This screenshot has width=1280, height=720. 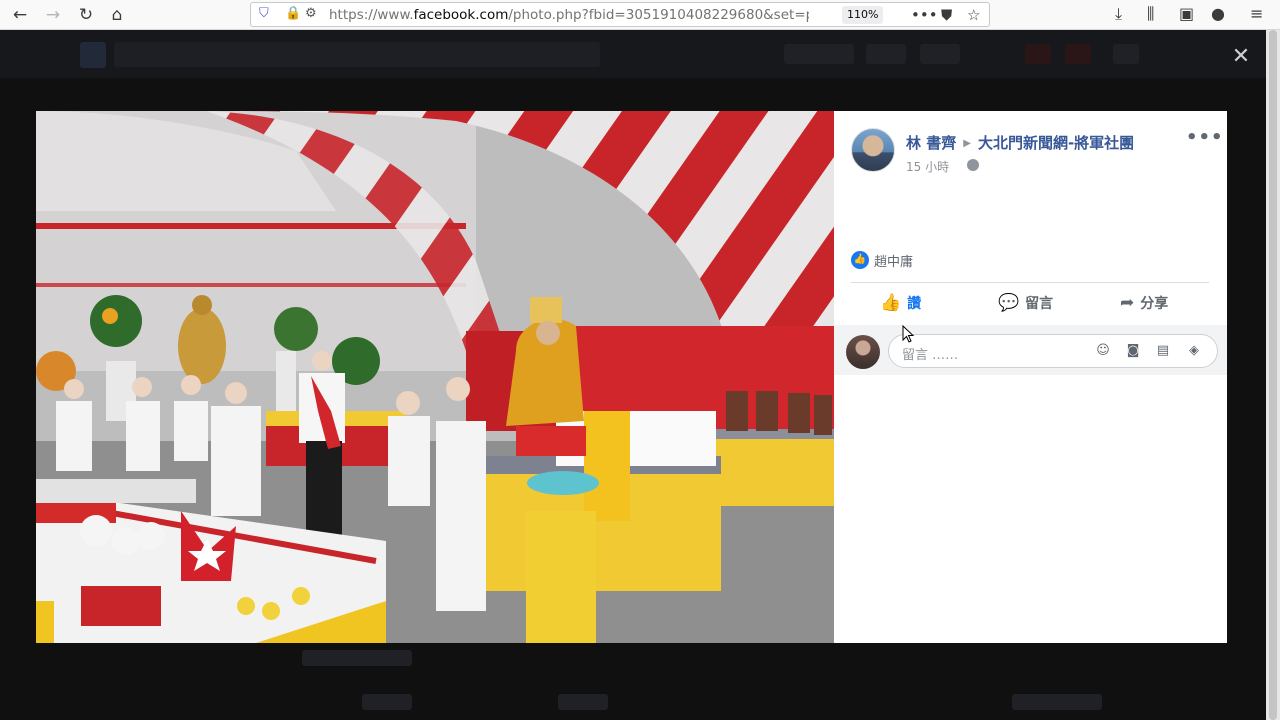 I want to click on download-icon: ⤓, so click(x=1118, y=14).